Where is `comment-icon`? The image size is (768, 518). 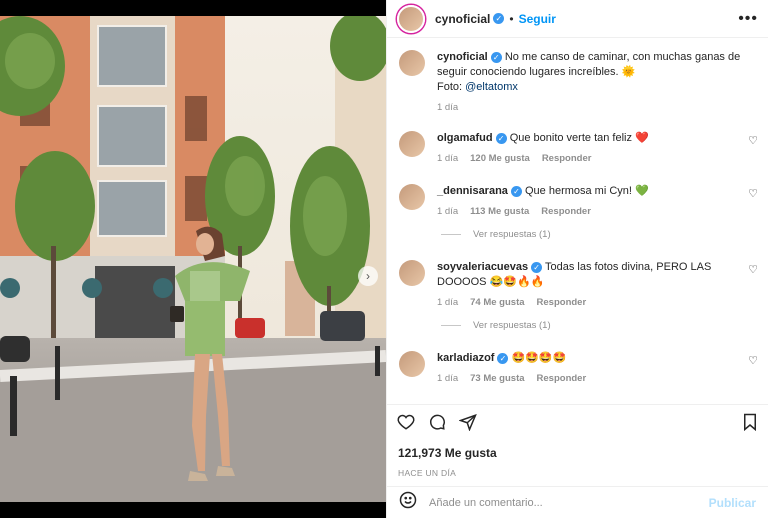
comment-icon is located at coordinates (437, 424).